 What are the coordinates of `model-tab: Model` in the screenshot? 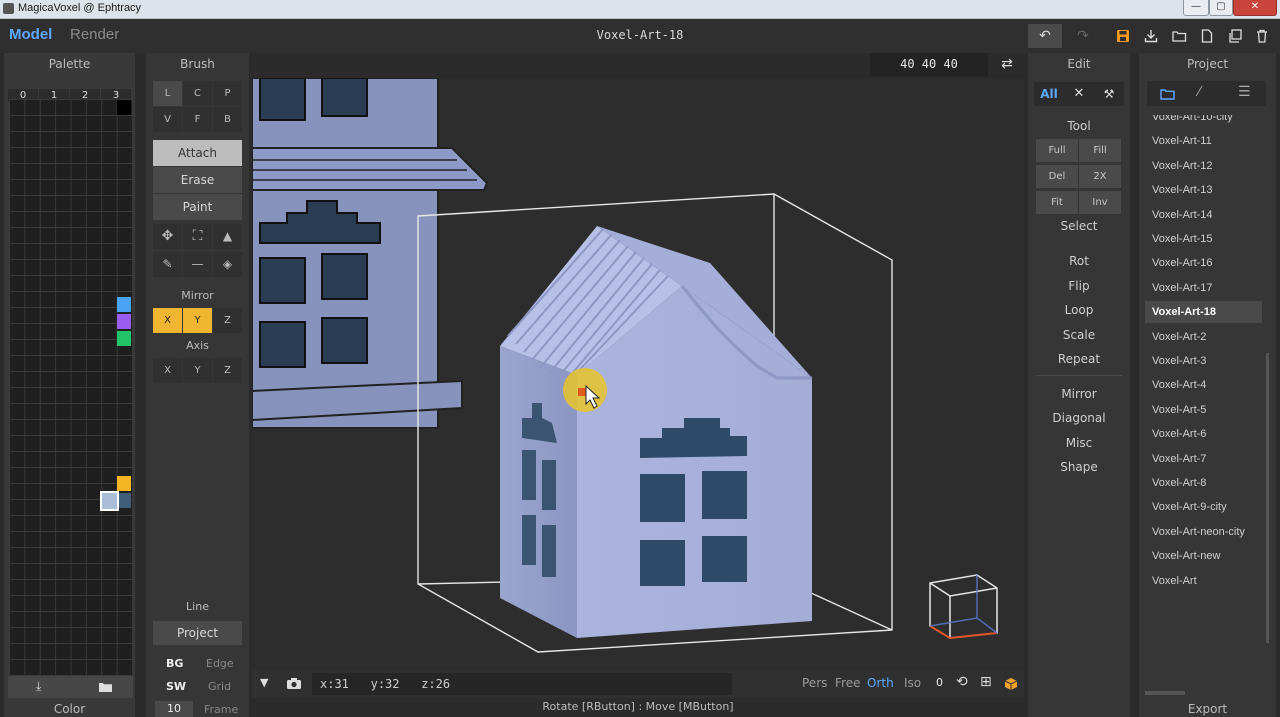 It's located at (30, 34).